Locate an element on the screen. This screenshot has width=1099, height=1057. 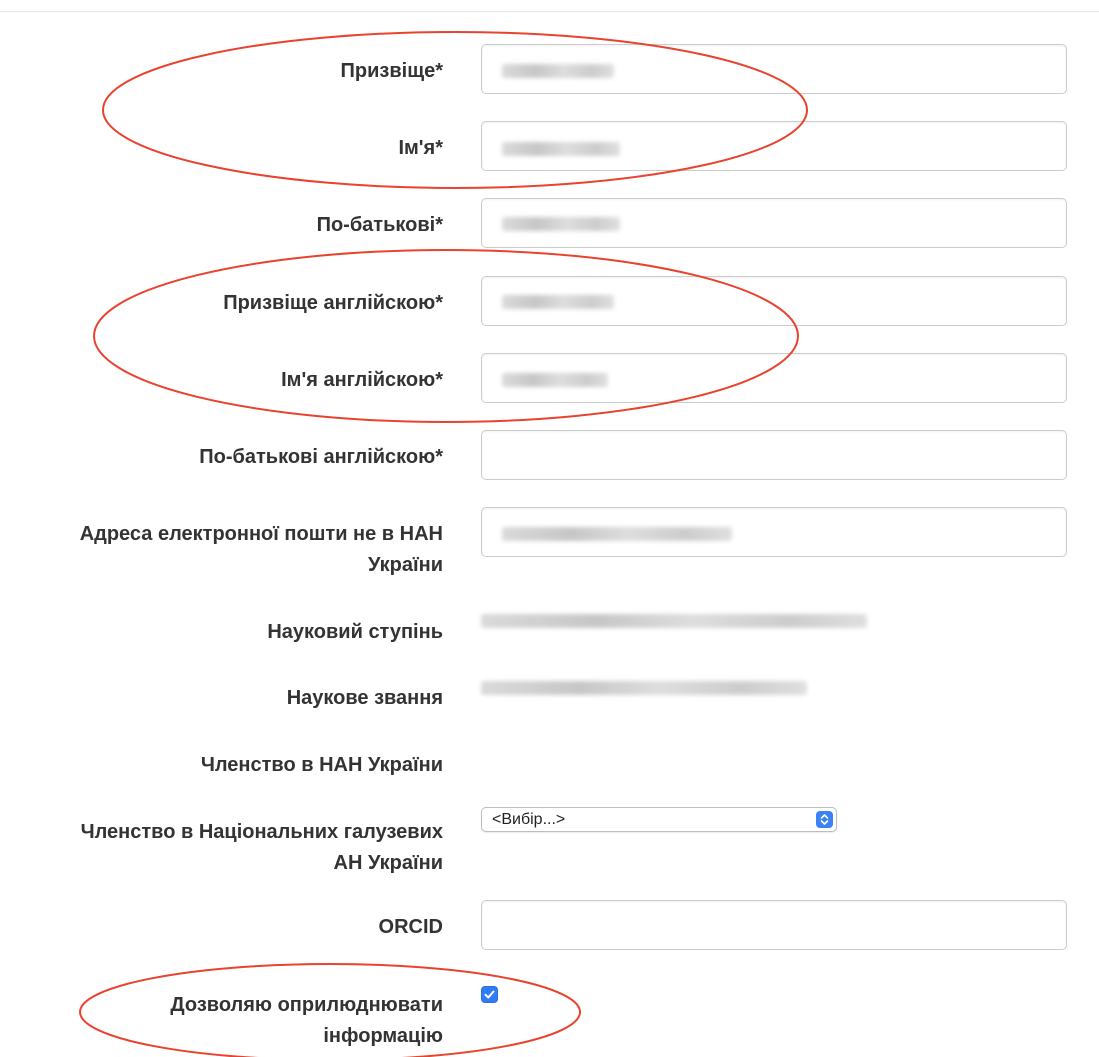
consent-label-line1: Дозволяю оприлюднювати is located at coordinates (306, 1005).